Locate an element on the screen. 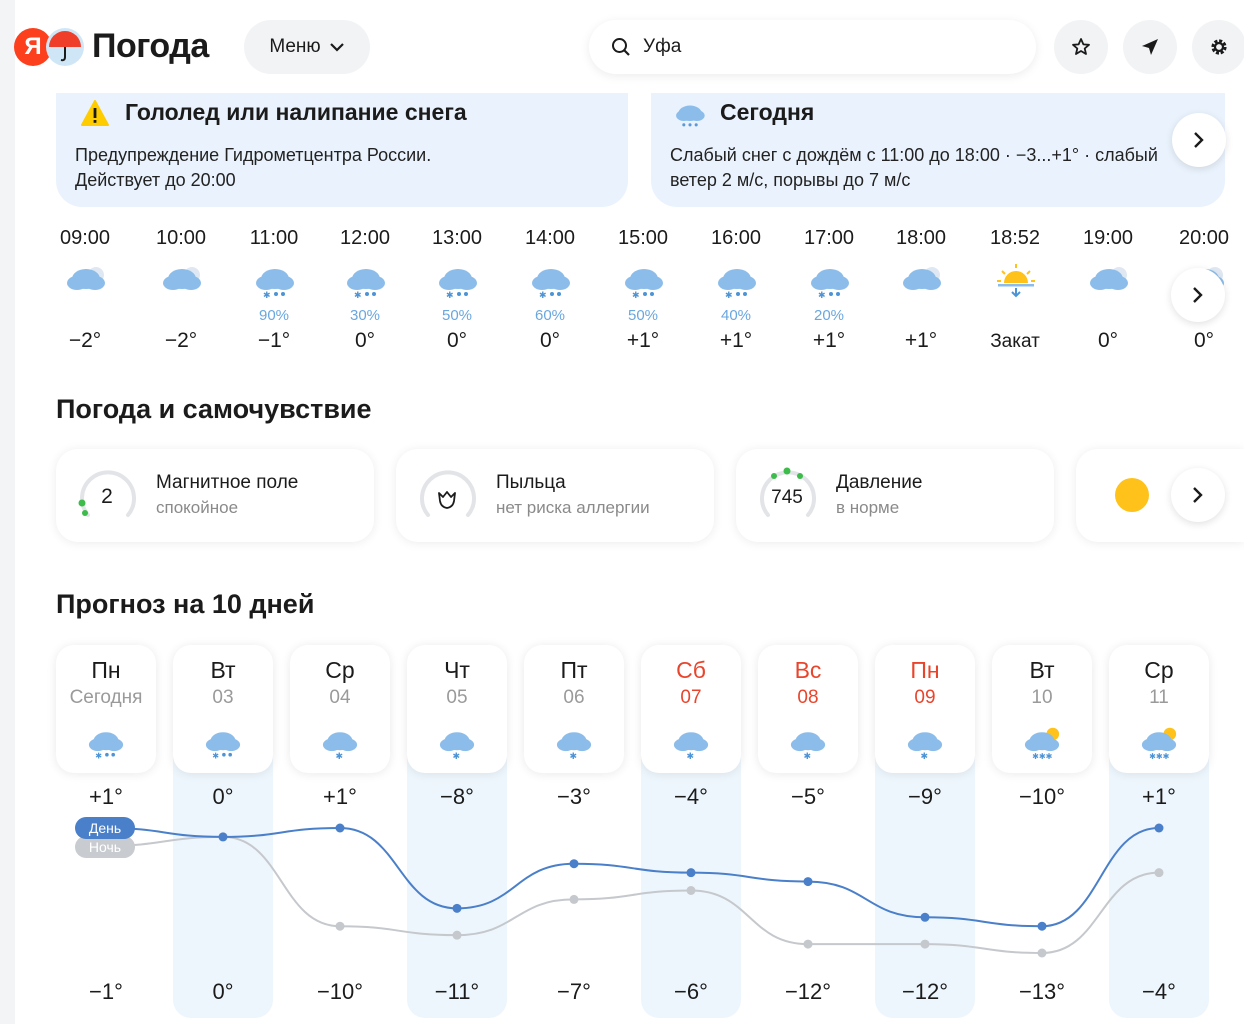 This screenshot has width=1244, height=1024. pressure-card: 745 Давление в норме is located at coordinates (895, 495).